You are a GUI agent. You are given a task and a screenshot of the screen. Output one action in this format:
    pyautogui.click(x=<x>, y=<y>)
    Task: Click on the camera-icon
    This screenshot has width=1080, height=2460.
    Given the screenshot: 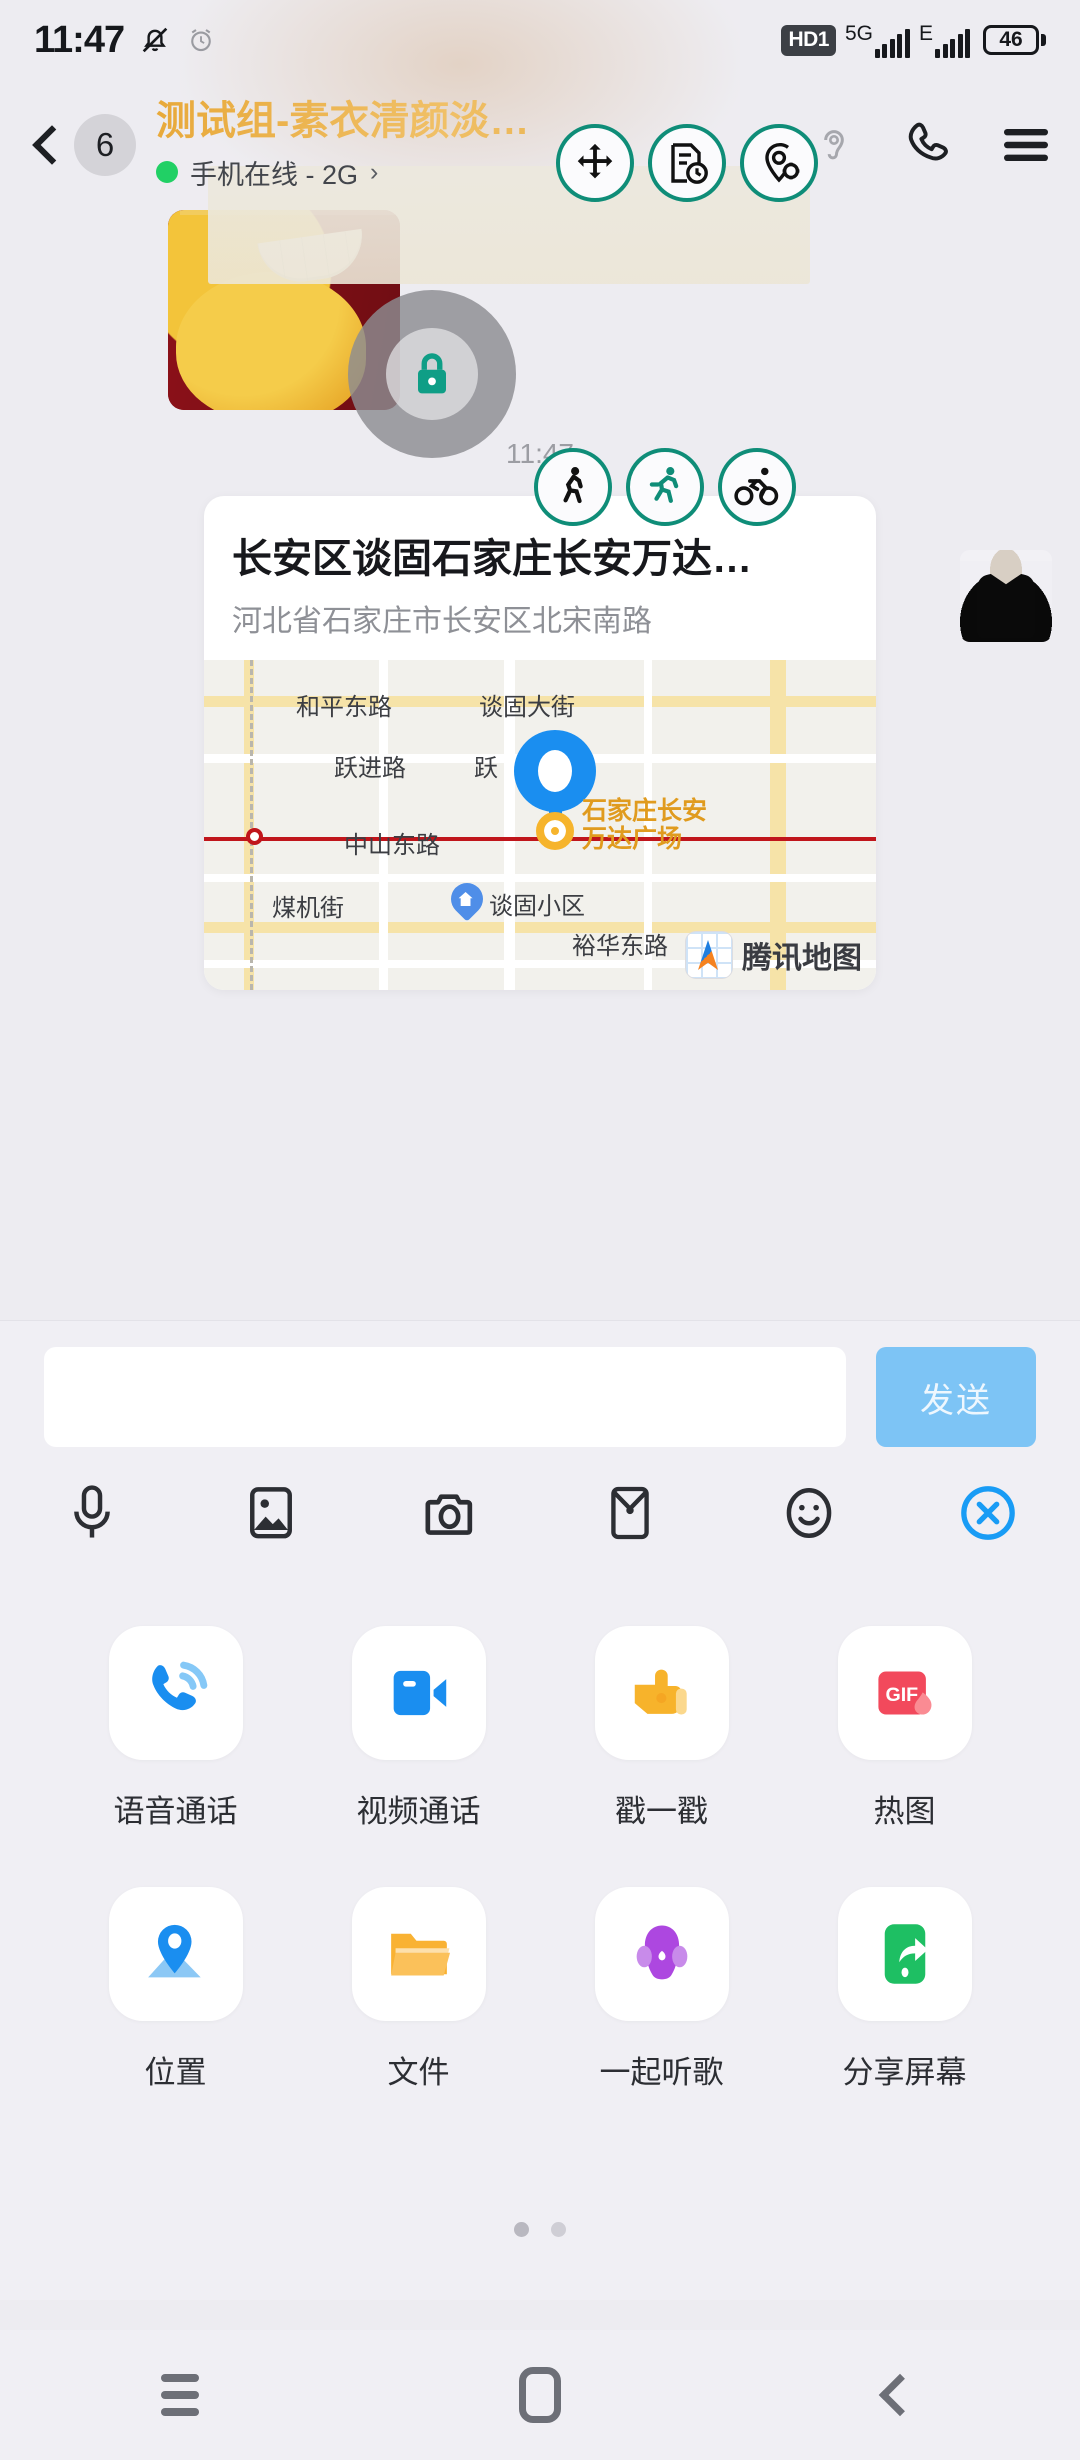 What is the action you would take?
    pyautogui.click(x=450, y=1513)
    